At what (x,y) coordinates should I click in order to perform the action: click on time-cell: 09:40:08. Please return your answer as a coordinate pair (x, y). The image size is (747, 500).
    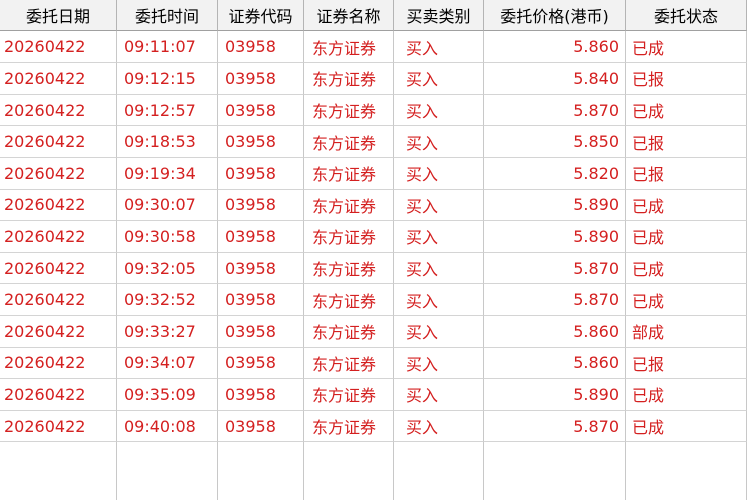
    Looking at the image, I should click on (167, 426).